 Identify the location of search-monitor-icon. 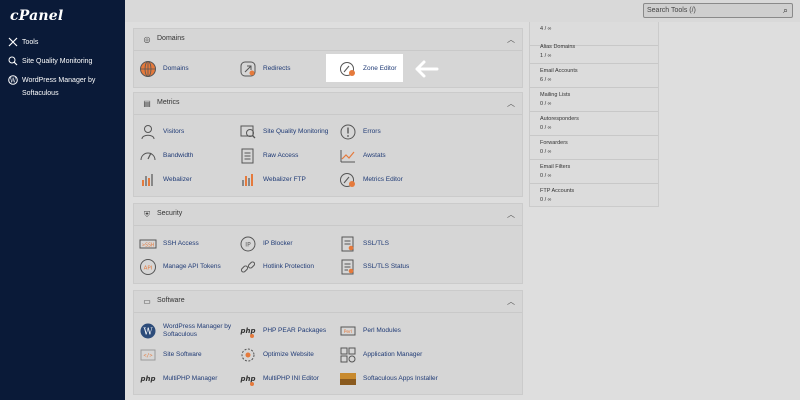
(13, 61).